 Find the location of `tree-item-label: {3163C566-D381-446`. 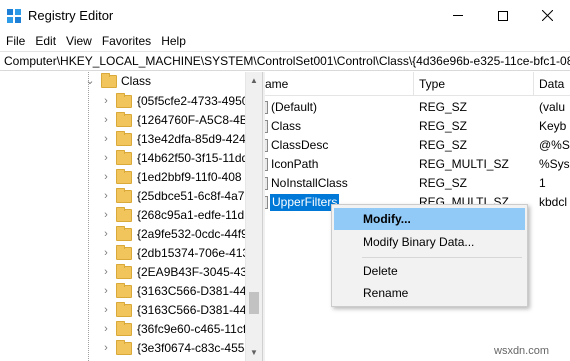

tree-item-label: {3163C566-D381-446 is located at coordinates (195, 291).